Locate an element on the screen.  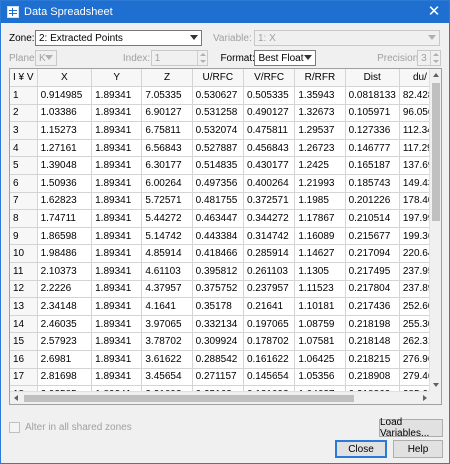
horizontal-scroll-thumb is located at coordinates (189, 398).